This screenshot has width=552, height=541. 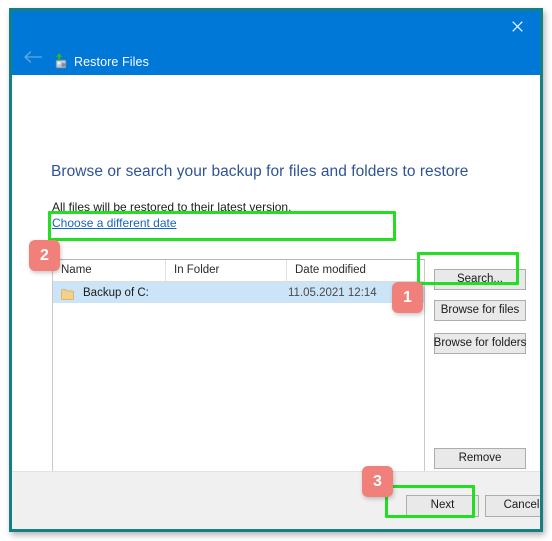 What do you see at coordinates (512, 506) in the screenshot?
I see `cancel-button: Cancel` at bounding box center [512, 506].